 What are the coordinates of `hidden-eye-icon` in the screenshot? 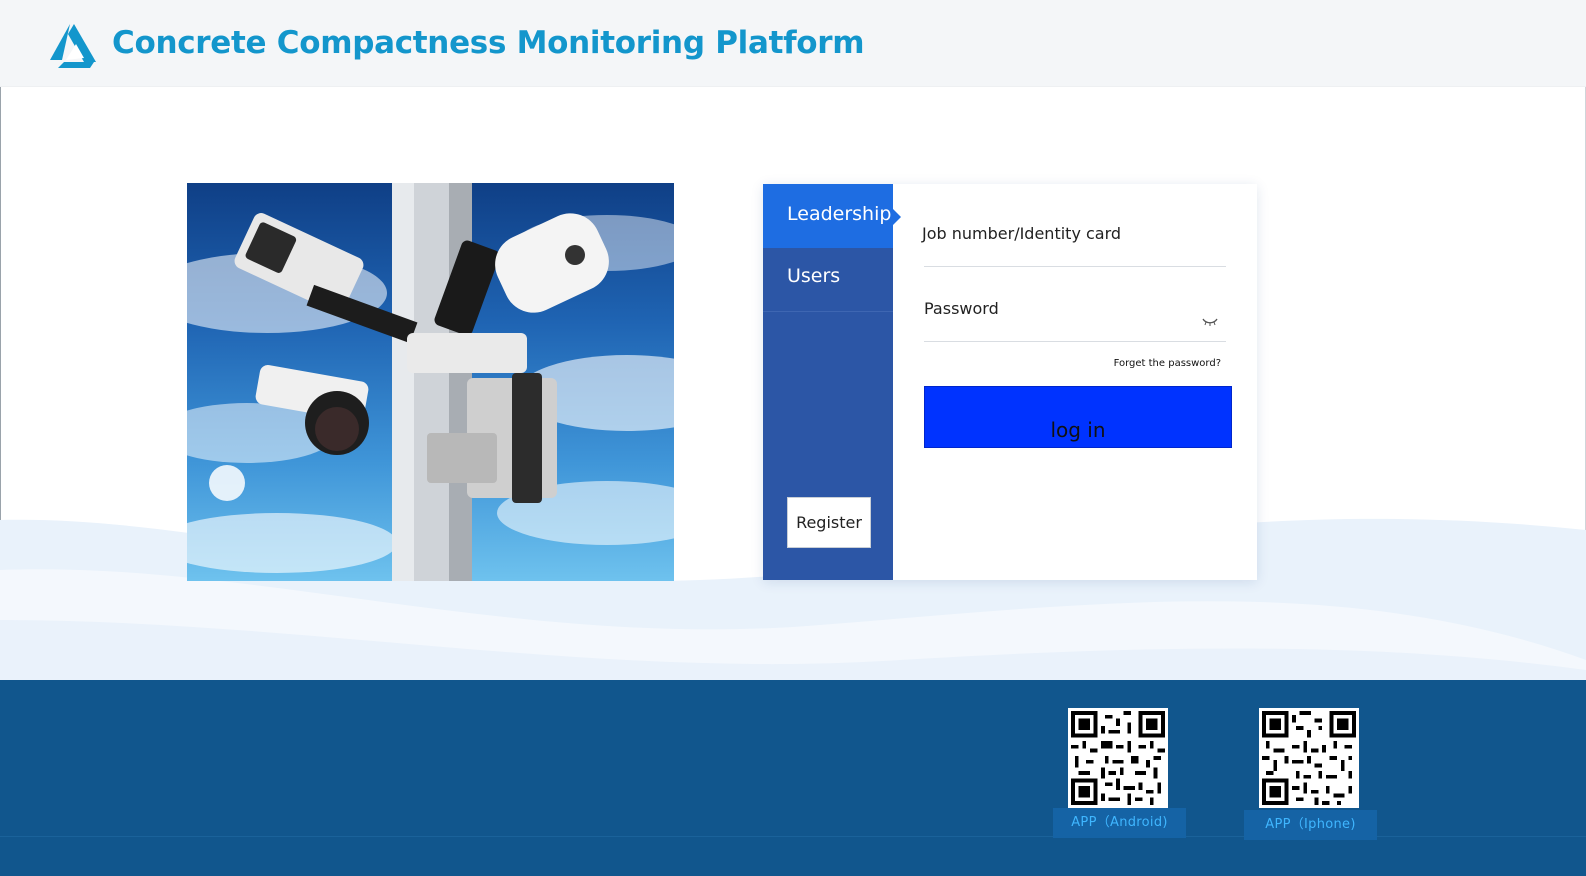 It's located at (1210, 322).